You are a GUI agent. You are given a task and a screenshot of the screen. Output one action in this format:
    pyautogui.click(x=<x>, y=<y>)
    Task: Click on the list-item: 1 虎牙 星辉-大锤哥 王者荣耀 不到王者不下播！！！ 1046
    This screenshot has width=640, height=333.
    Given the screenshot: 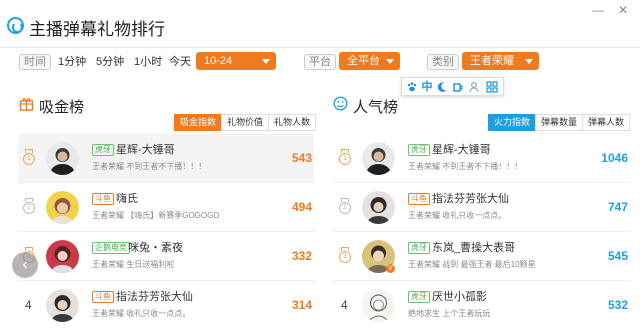 What is the action you would take?
    pyautogui.click(x=482, y=158)
    